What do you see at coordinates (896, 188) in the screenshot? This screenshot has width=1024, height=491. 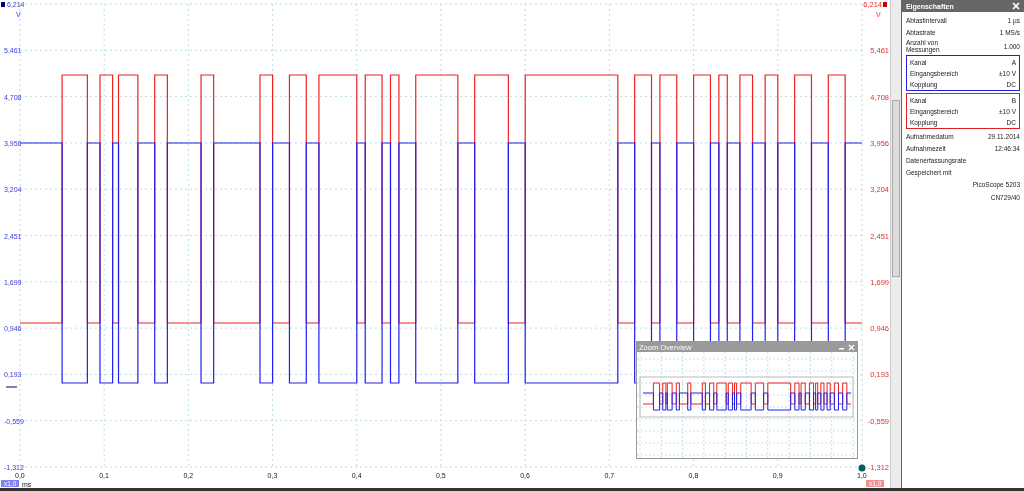 I see `scrollbar-thumb` at bounding box center [896, 188].